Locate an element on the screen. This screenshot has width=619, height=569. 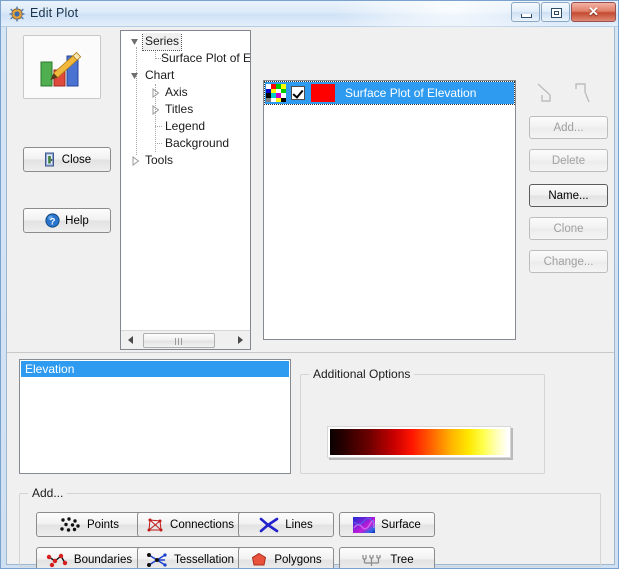
tree-node-titles: Titles is located at coordinates (185, 109).